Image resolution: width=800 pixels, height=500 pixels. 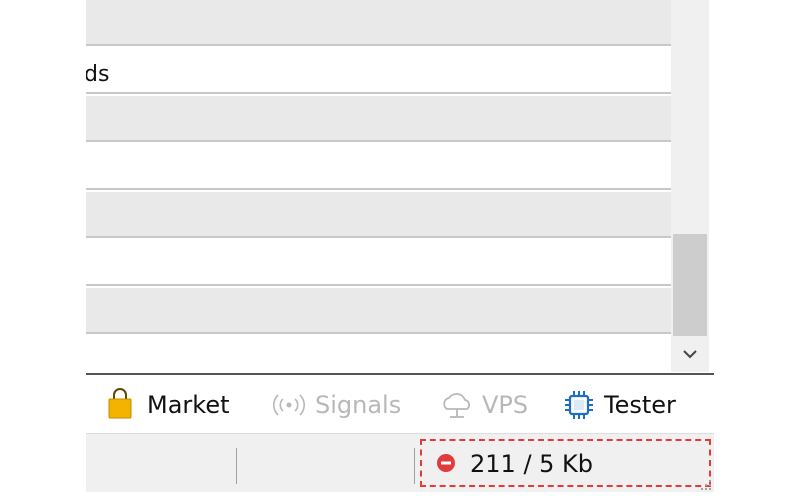 What do you see at coordinates (690, 285) in the screenshot?
I see `scrollbar-thumb` at bounding box center [690, 285].